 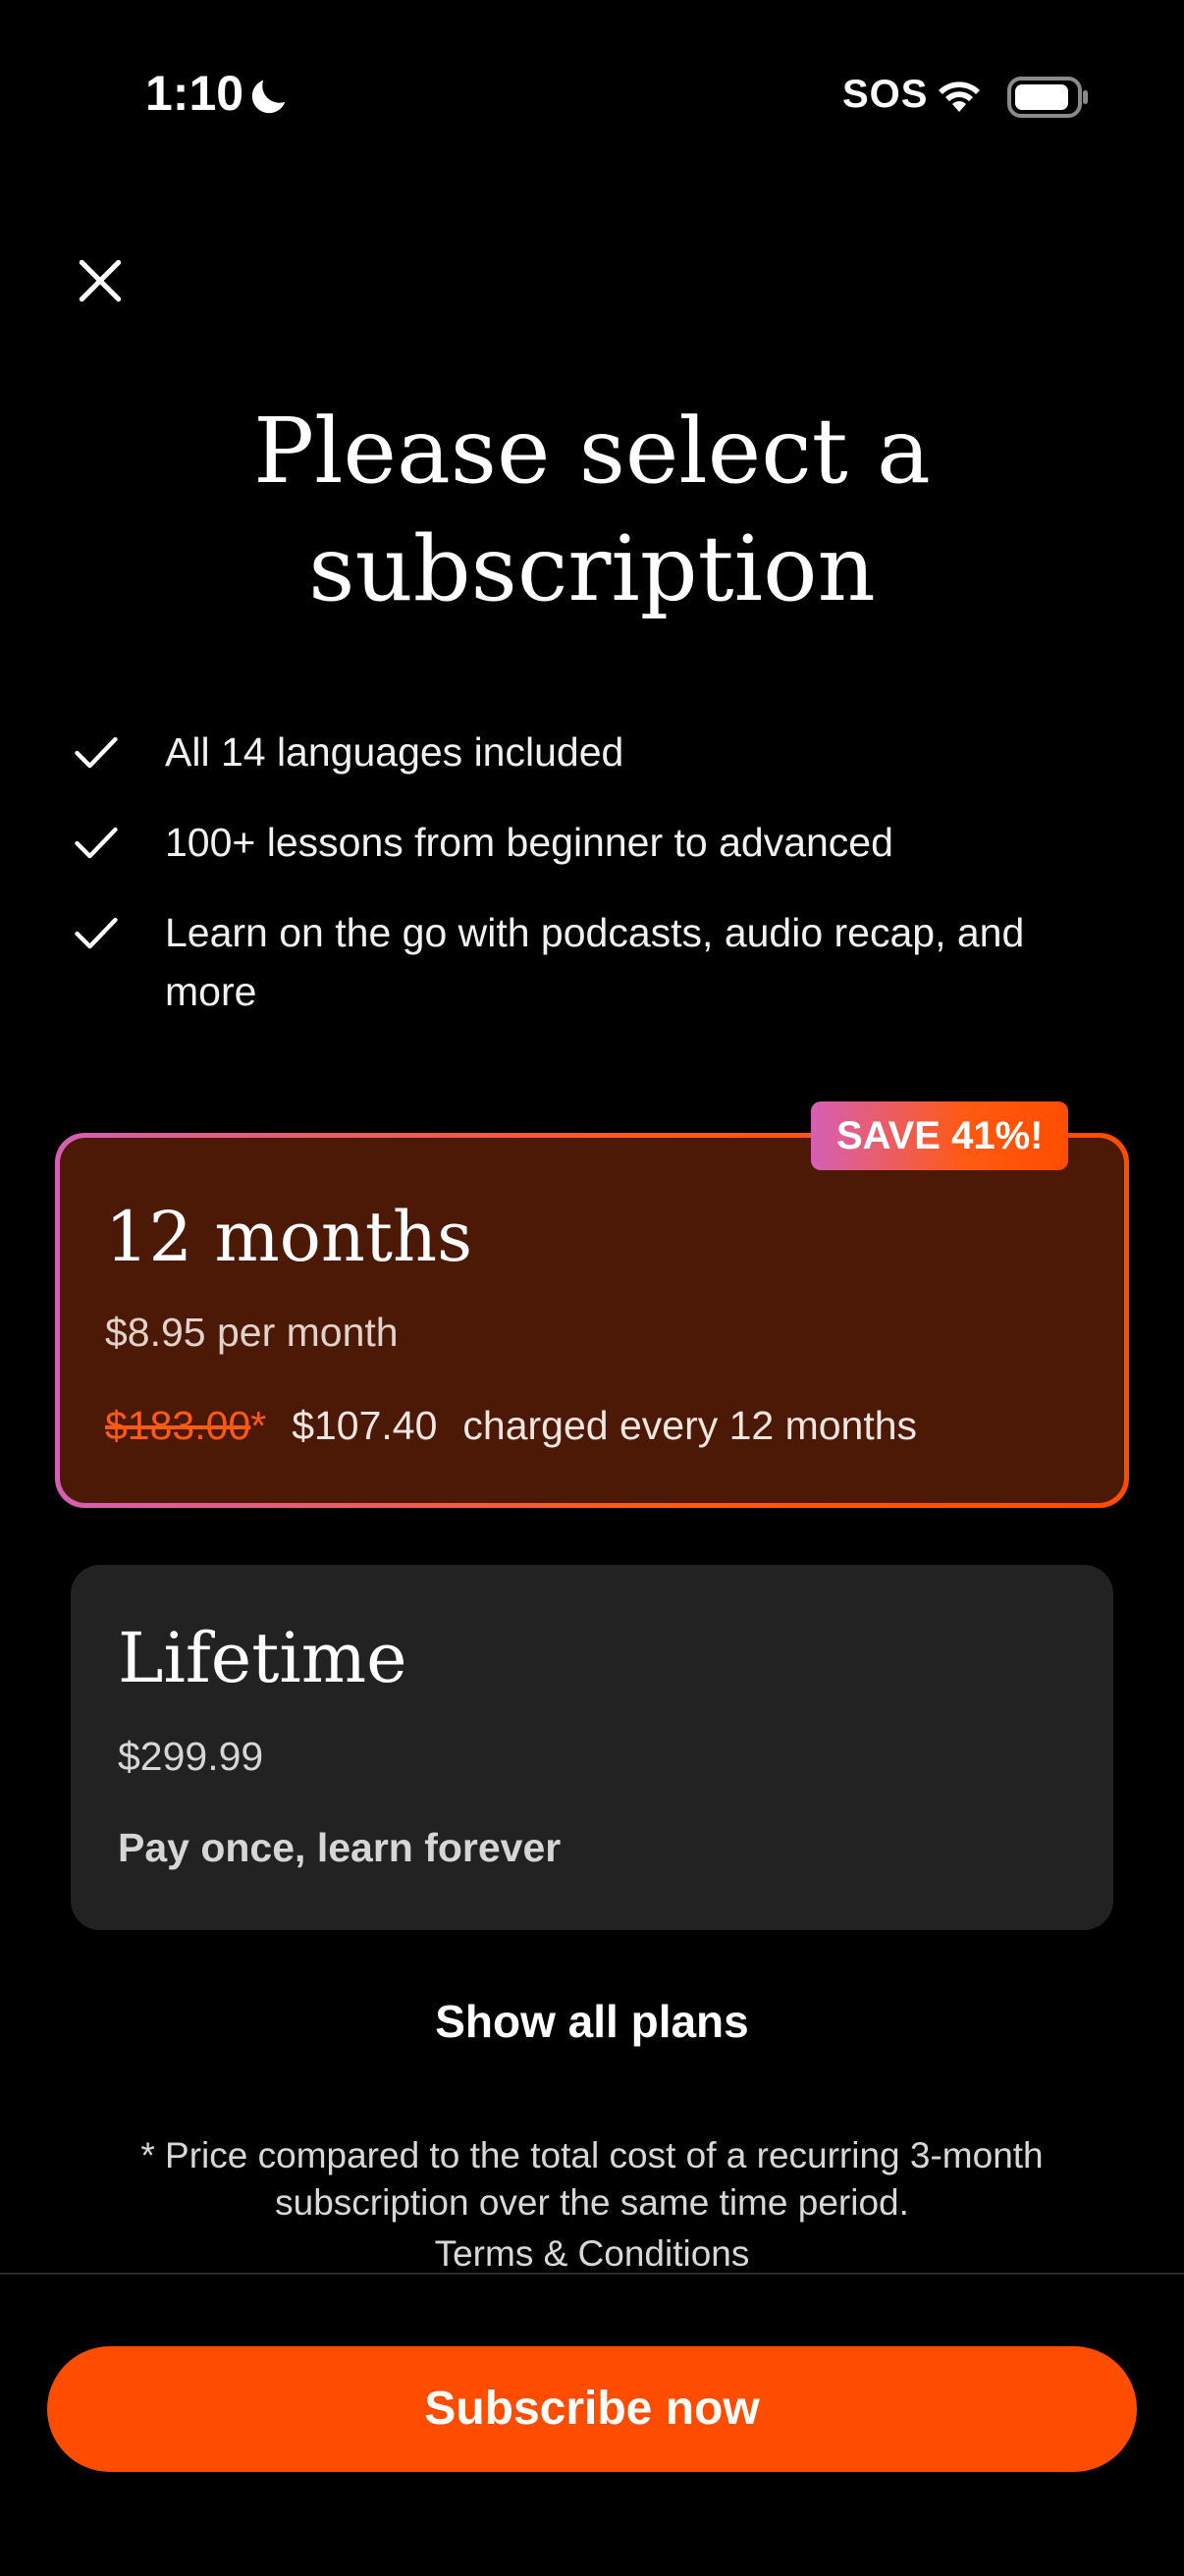 What do you see at coordinates (960, 96) in the screenshot?
I see `wifi-icon` at bounding box center [960, 96].